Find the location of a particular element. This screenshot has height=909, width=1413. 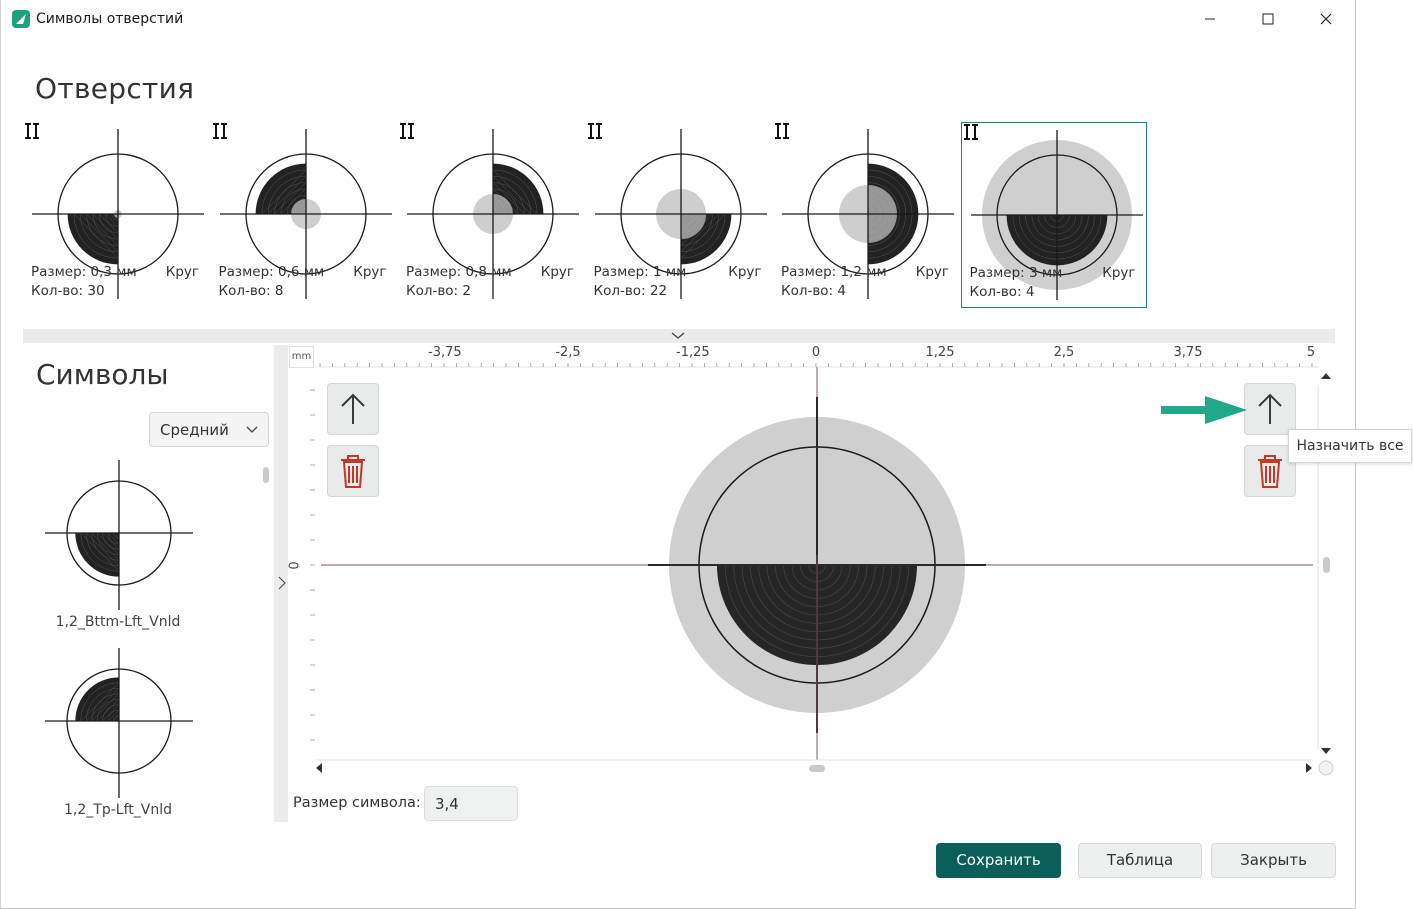

minimize-icon is located at coordinates (1210, 19).